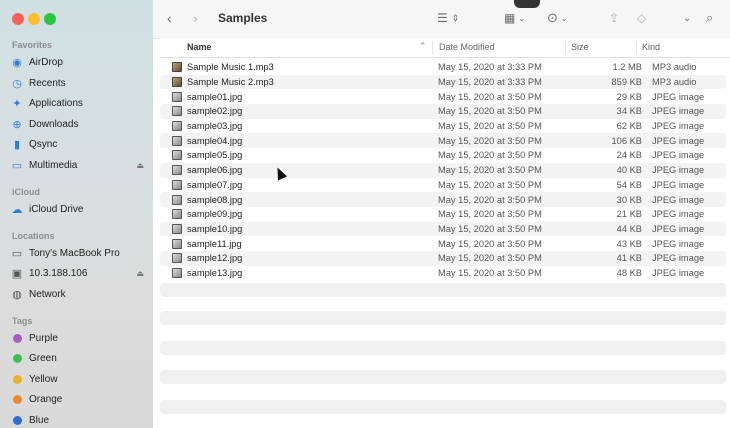  I want to click on clock-icon: ◷, so click(17, 83).